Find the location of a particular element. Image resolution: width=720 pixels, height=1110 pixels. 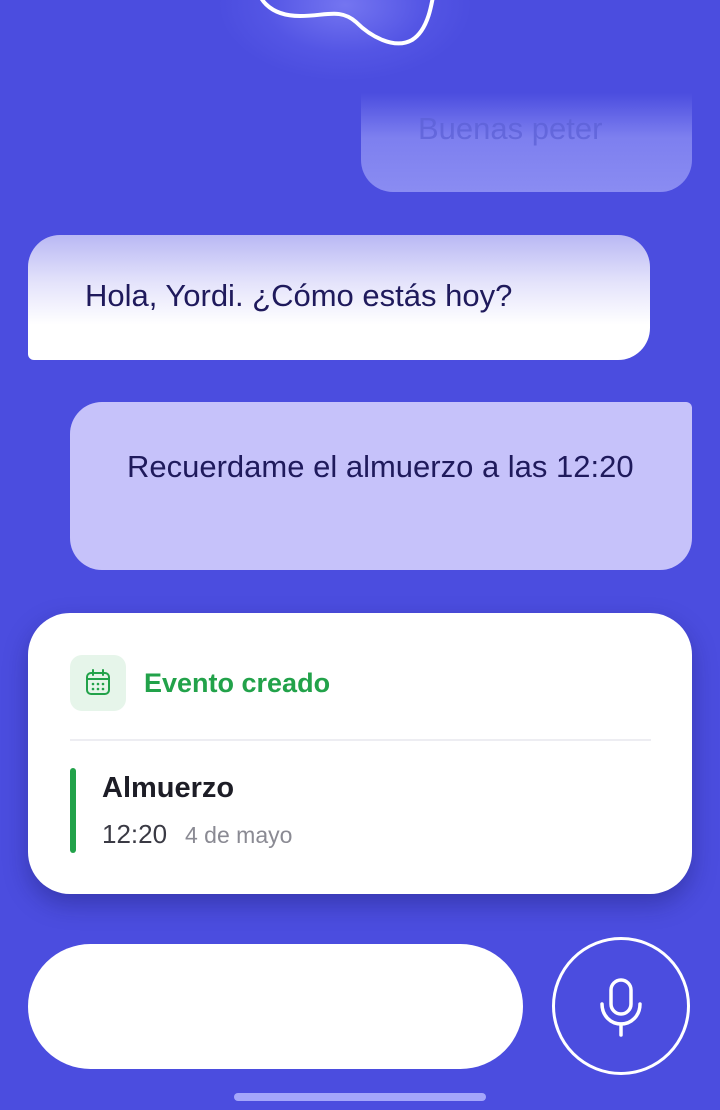

assistant-message-text: Hola, Yordi. ¿Cómo estás hoy? is located at coordinates (299, 295).